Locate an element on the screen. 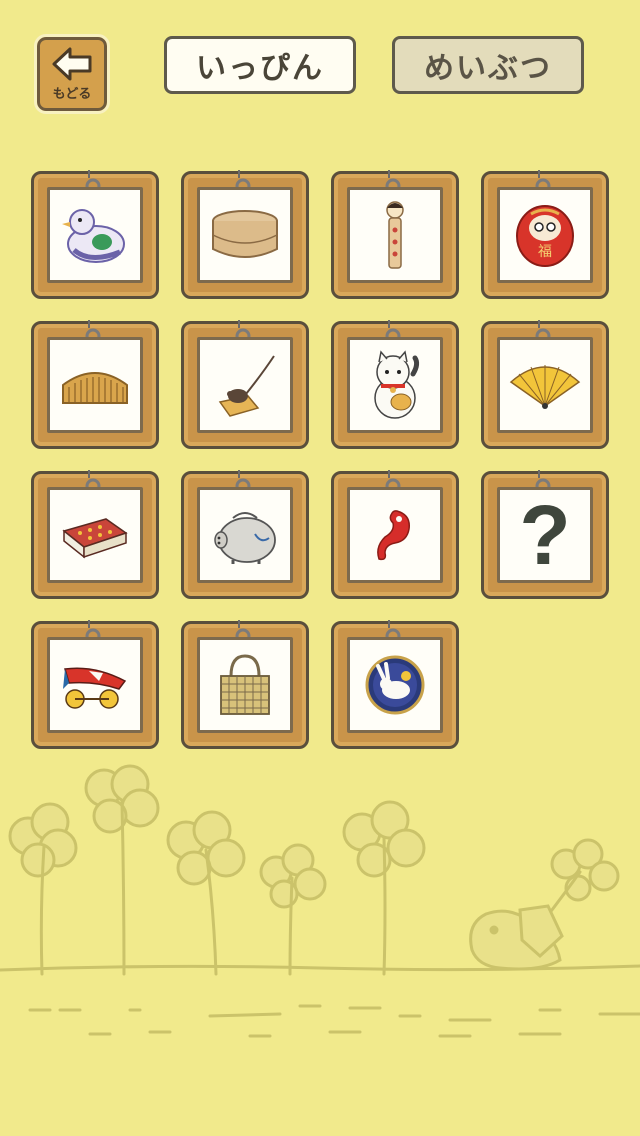  bento-box-icon is located at coordinates (245, 234).